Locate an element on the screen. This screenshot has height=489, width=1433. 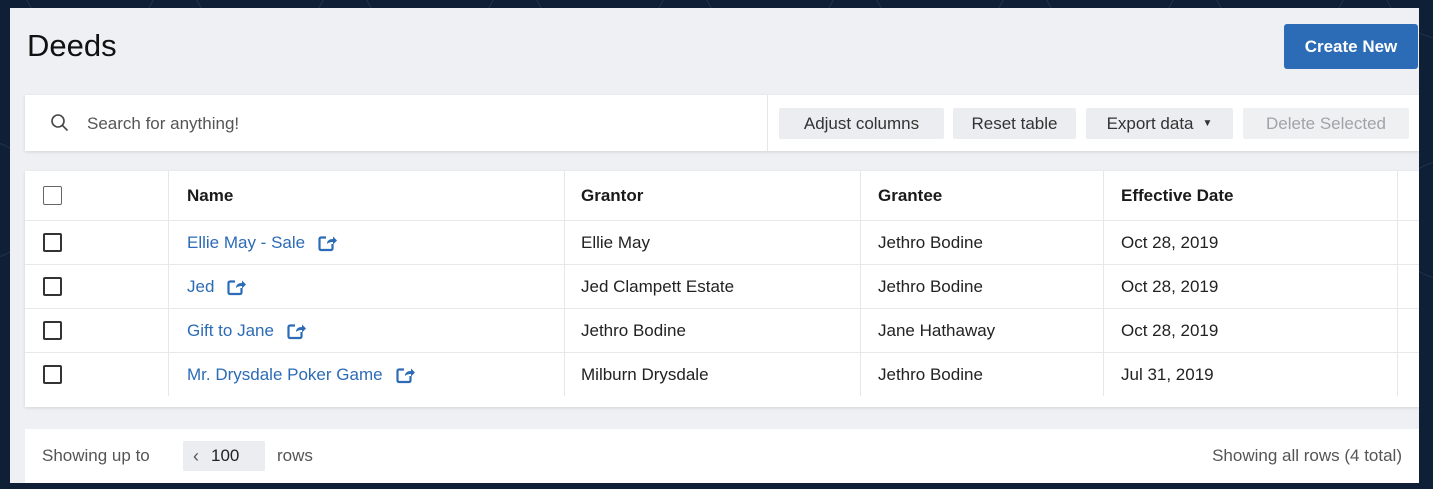
rows-per-page-value: 100 is located at coordinates (225, 455).